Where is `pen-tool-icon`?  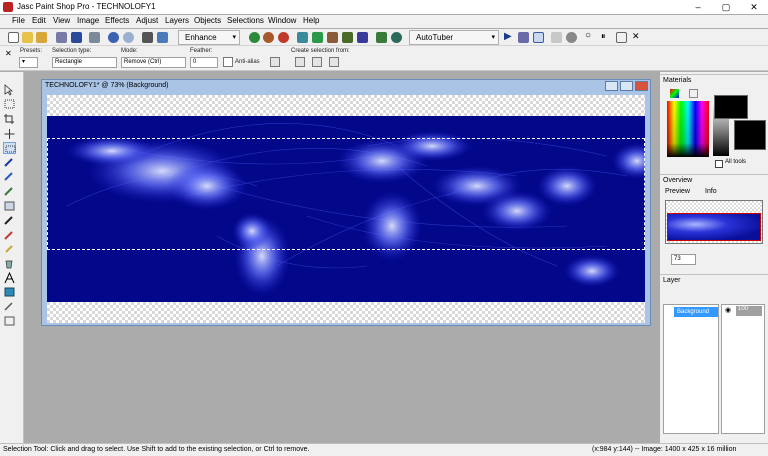
pen-tool-icon is located at coordinates (9, 306).